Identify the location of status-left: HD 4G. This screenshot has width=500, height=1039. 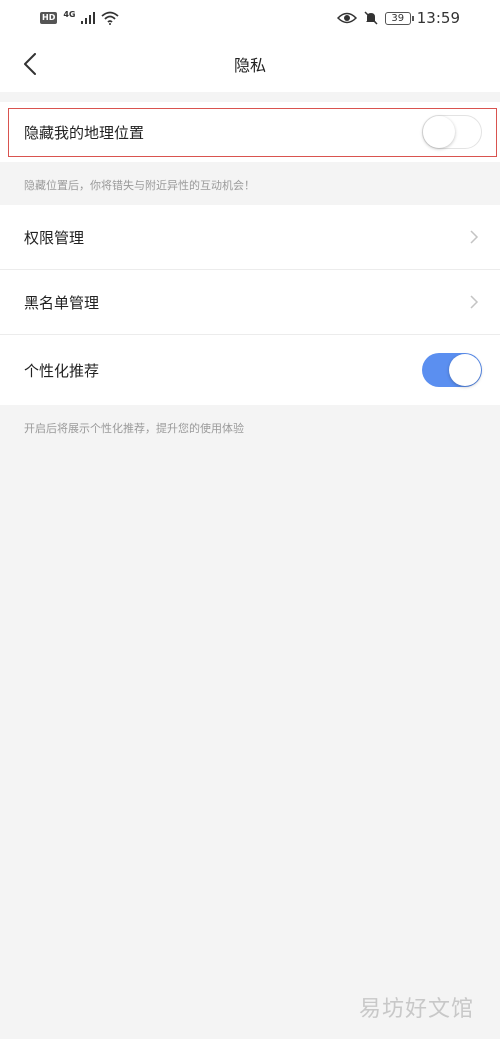
(80, 17).